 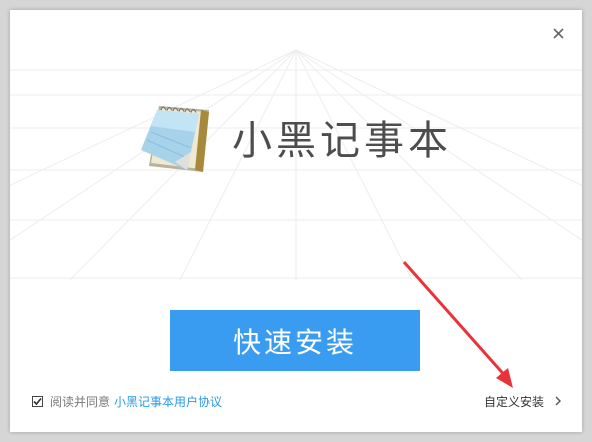 I want to click on custom-install-button: 自定义安装, so click(x=523, y=401).